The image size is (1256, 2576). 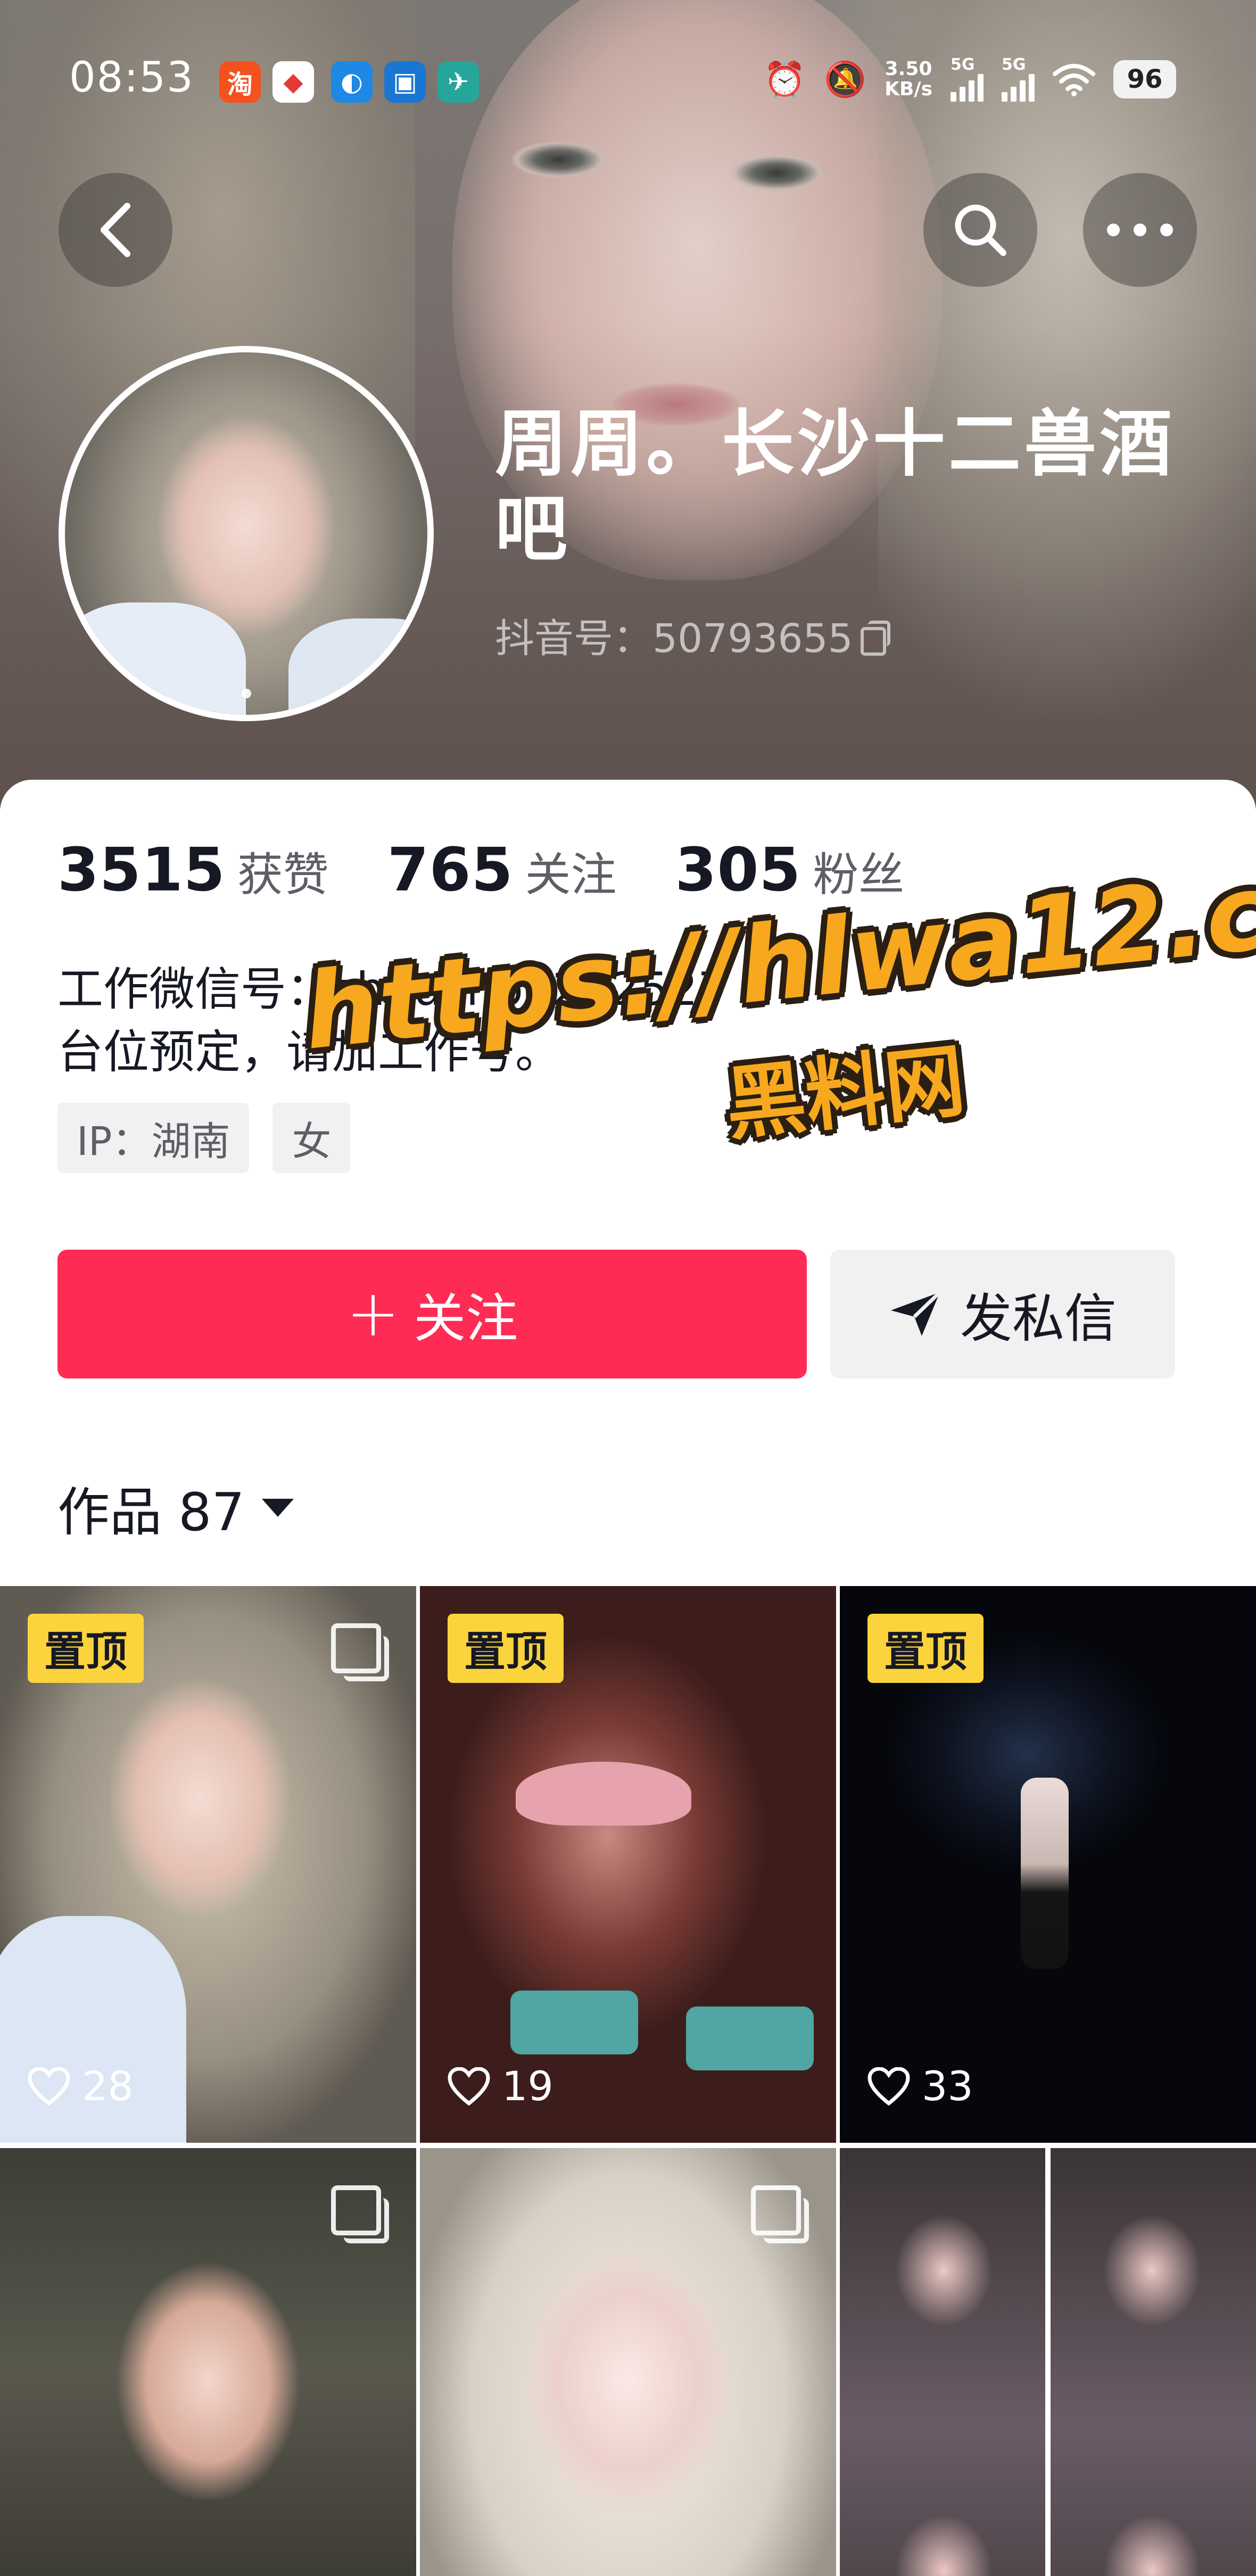 What do you see at coordinates (846, 80) in the screenshot?
I see `mute-bell-icon: 🔕` at bounding box center [846, 80].